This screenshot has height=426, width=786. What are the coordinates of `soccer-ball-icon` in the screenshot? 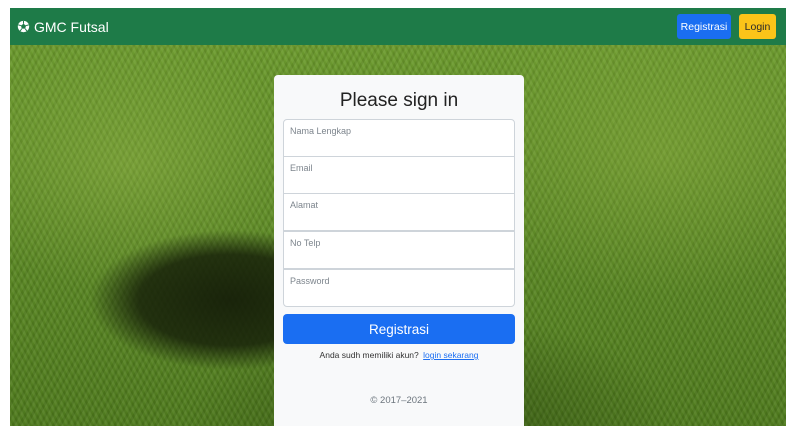 It's located at (23, 26).